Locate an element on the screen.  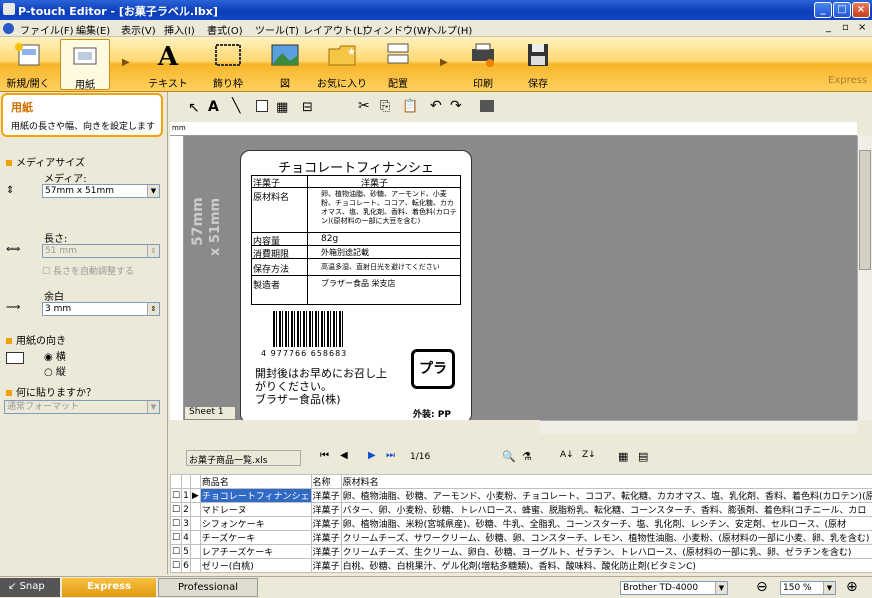
menu-view: 表示(V) is located at coordinates (138, 29).